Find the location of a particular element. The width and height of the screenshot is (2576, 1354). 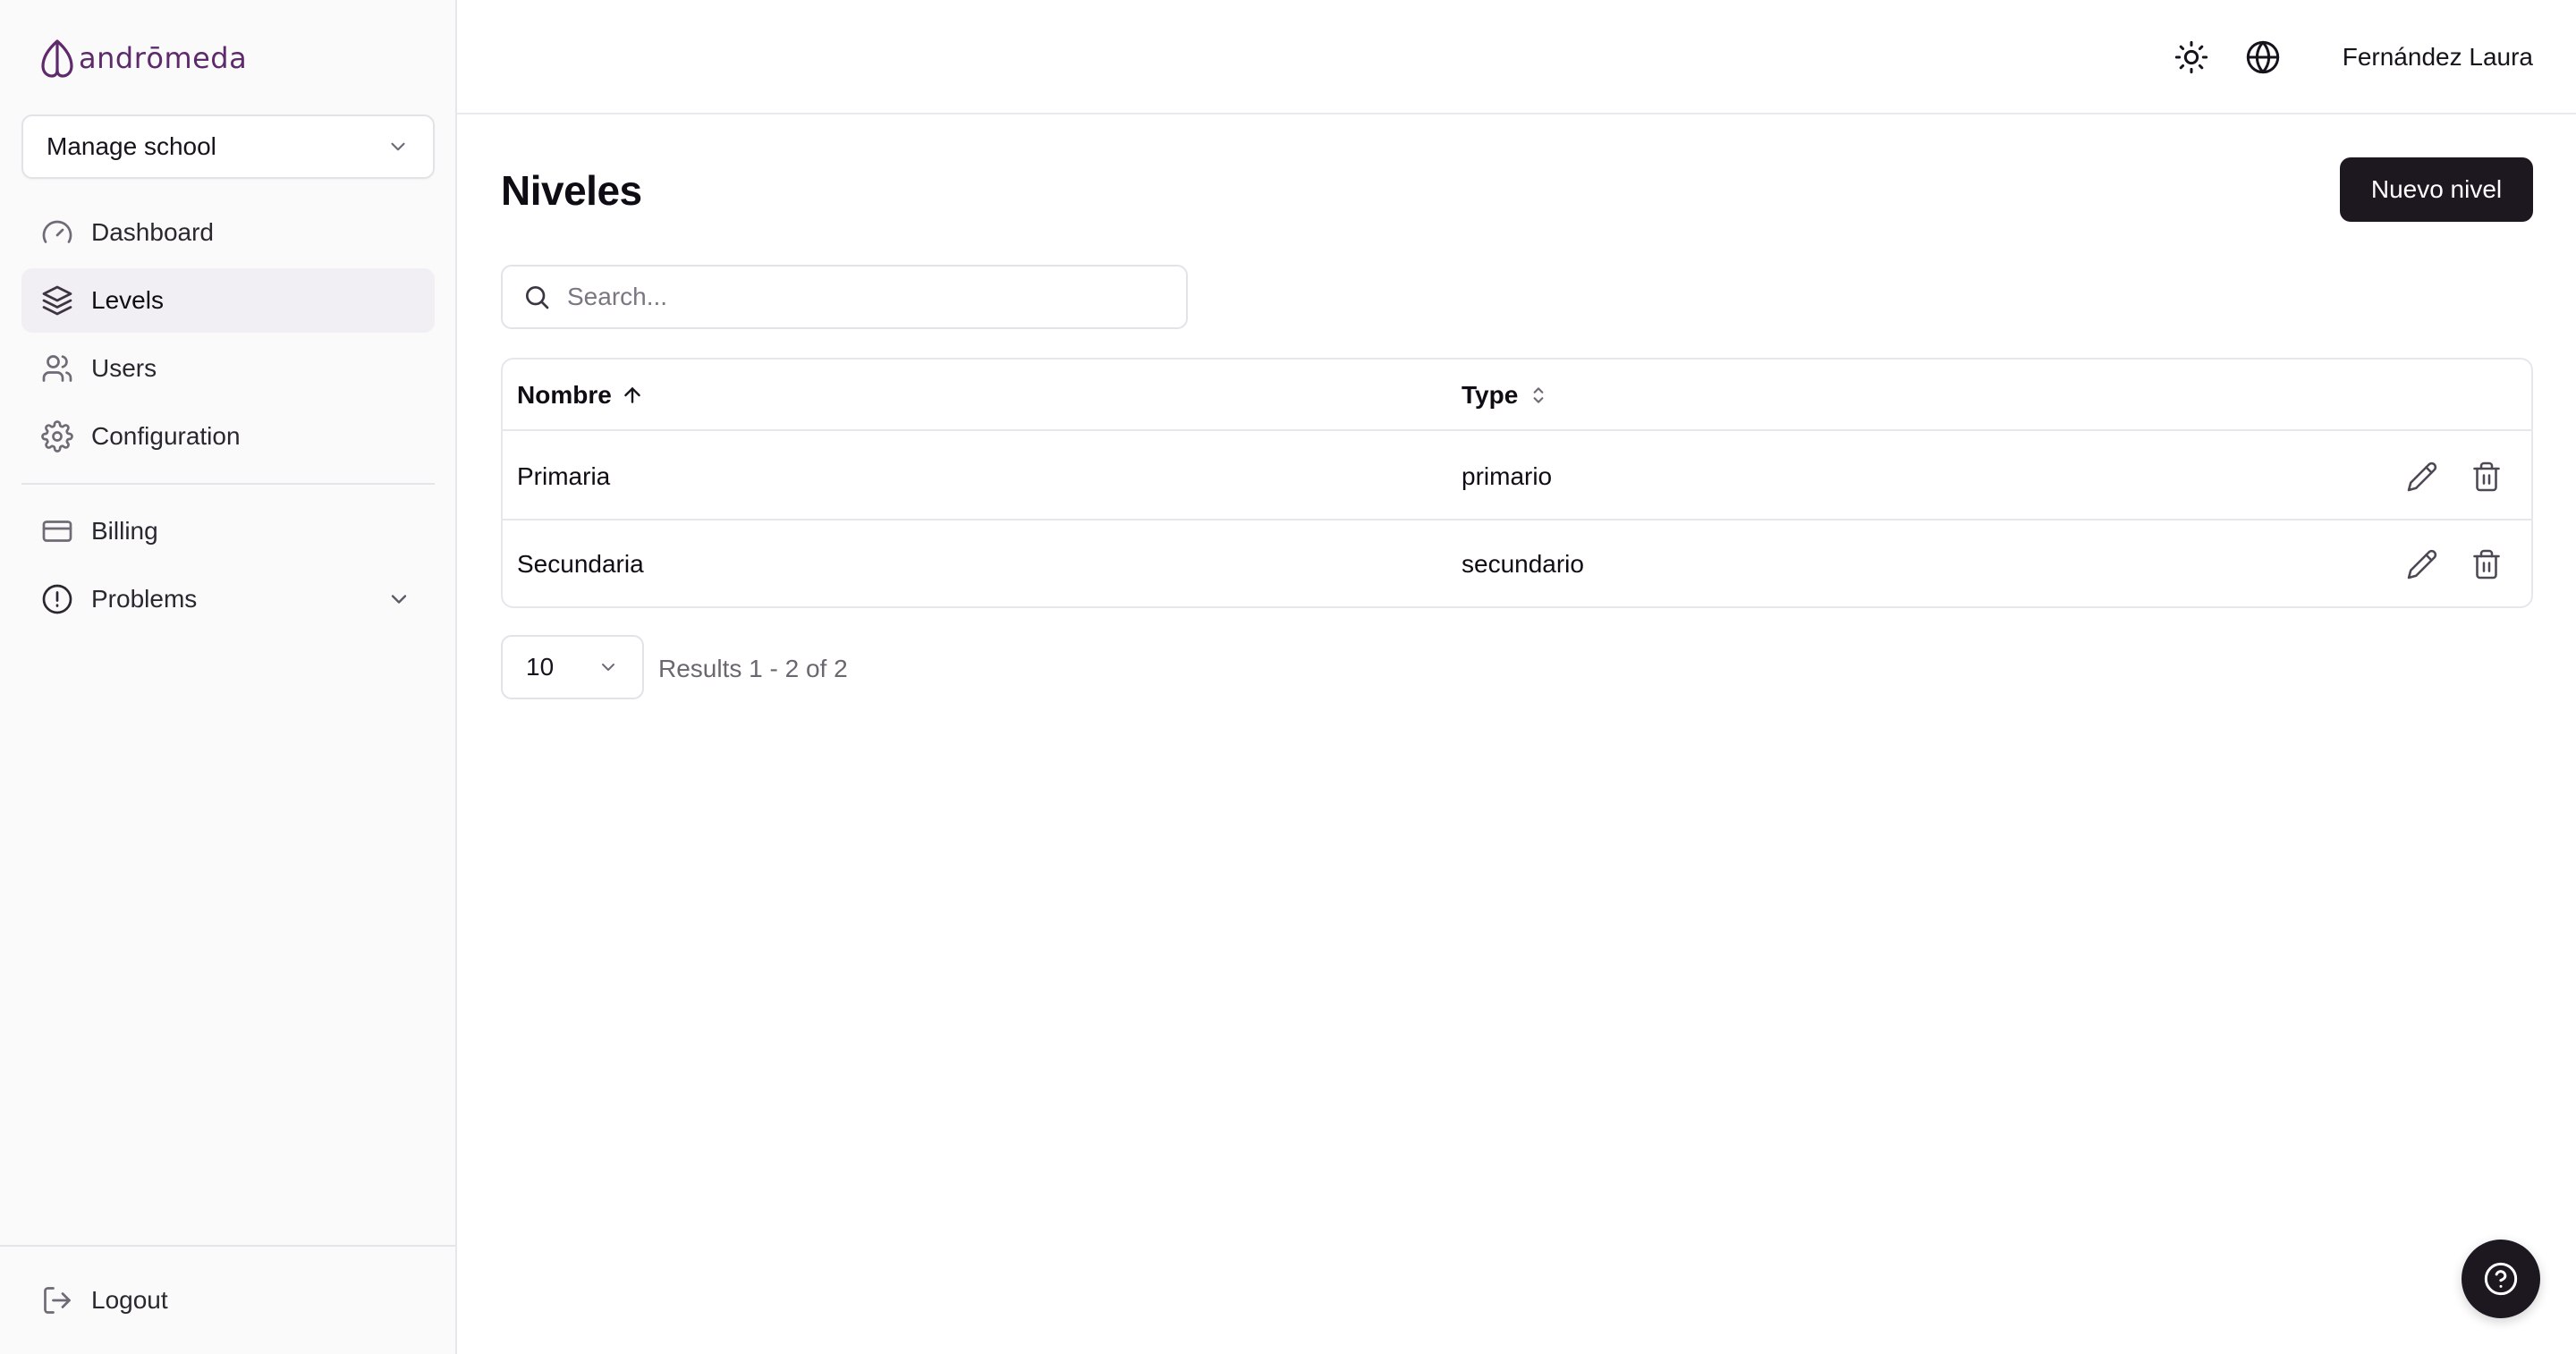

credit-card-icon is located at coordinates (57, 531).